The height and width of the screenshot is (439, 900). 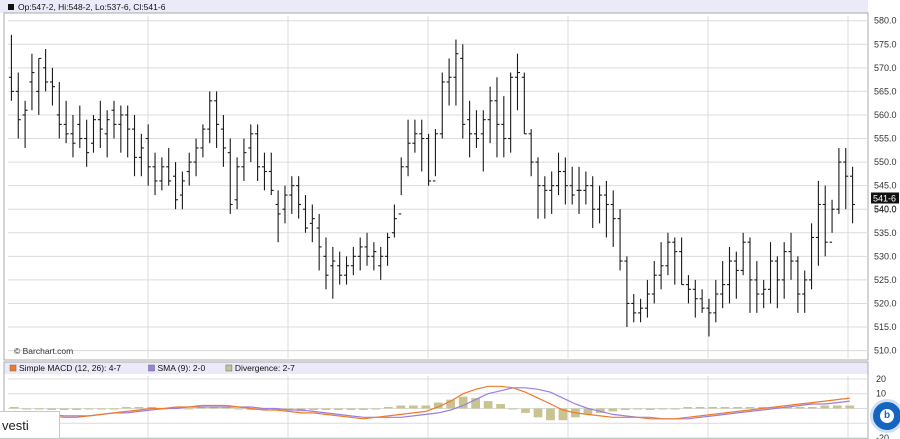 I want to click on price-tick-label: 525.0, so click(x=885, y=280).